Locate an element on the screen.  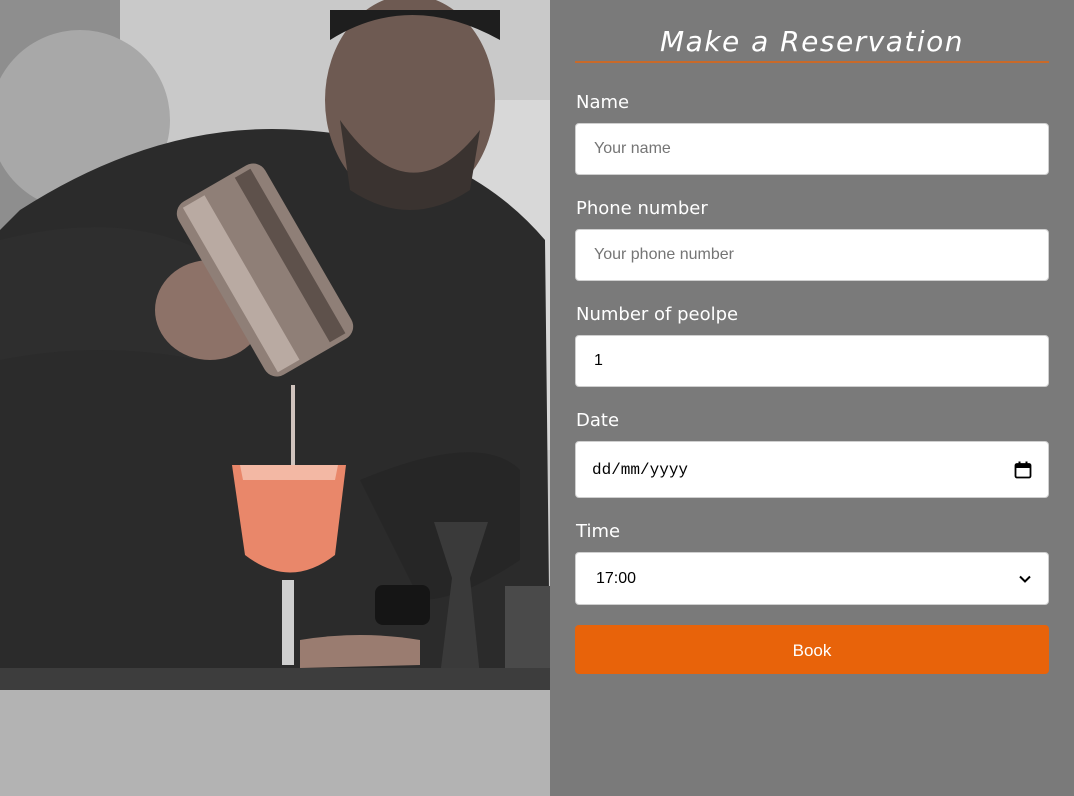
time-label: Time is located at coordinates (598, 531).